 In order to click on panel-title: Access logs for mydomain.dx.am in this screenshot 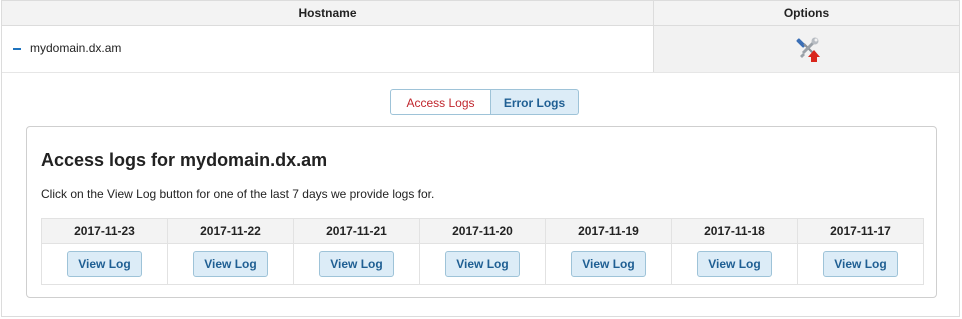, I will do `click(184, 160)`.